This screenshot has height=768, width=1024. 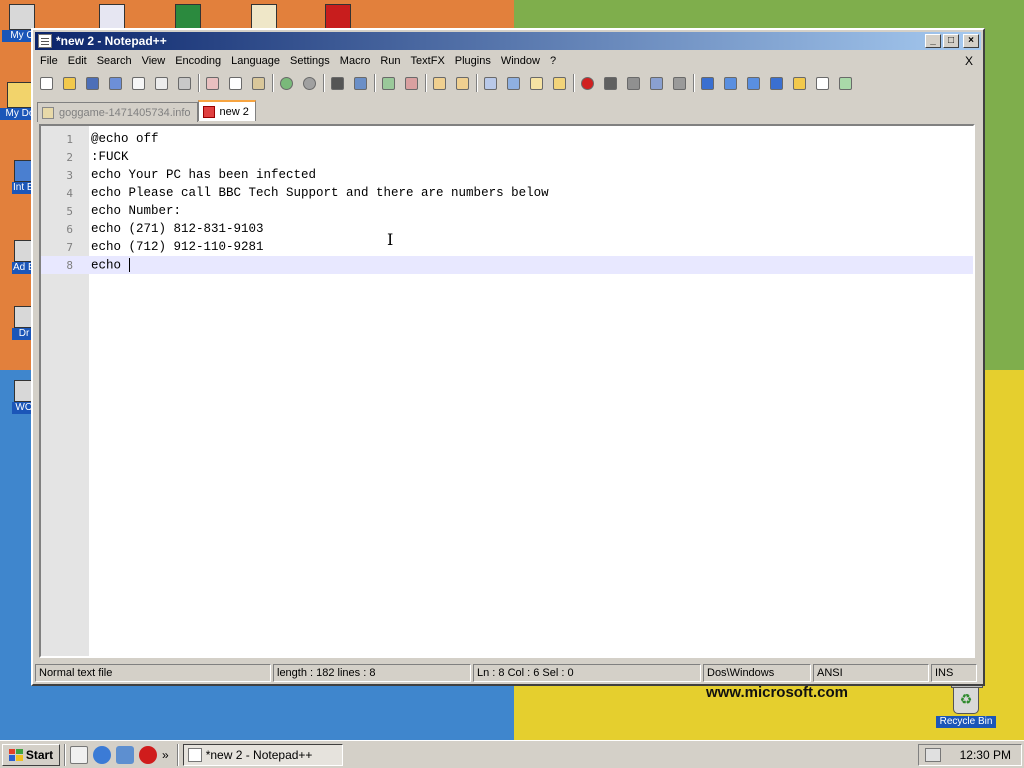 I want to click on desktop-icon-excel, so click(x=188, y=17).